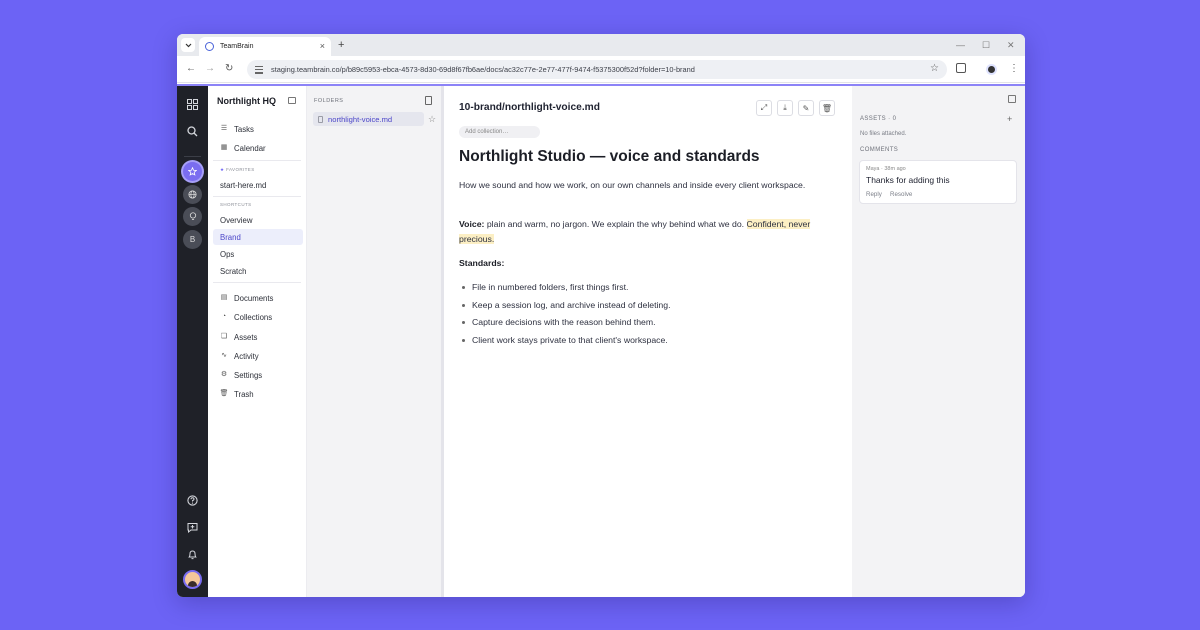 The height and width of the screenshot is (630, 1200). I want to click on new-file-icon, so click(428, 100).